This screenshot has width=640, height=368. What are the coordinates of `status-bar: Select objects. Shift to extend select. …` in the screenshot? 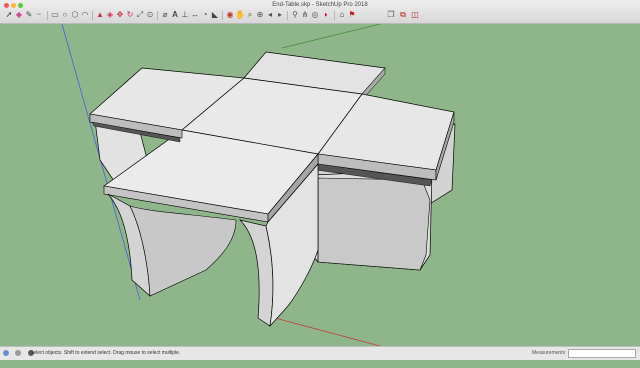 It's located at (320, 353).